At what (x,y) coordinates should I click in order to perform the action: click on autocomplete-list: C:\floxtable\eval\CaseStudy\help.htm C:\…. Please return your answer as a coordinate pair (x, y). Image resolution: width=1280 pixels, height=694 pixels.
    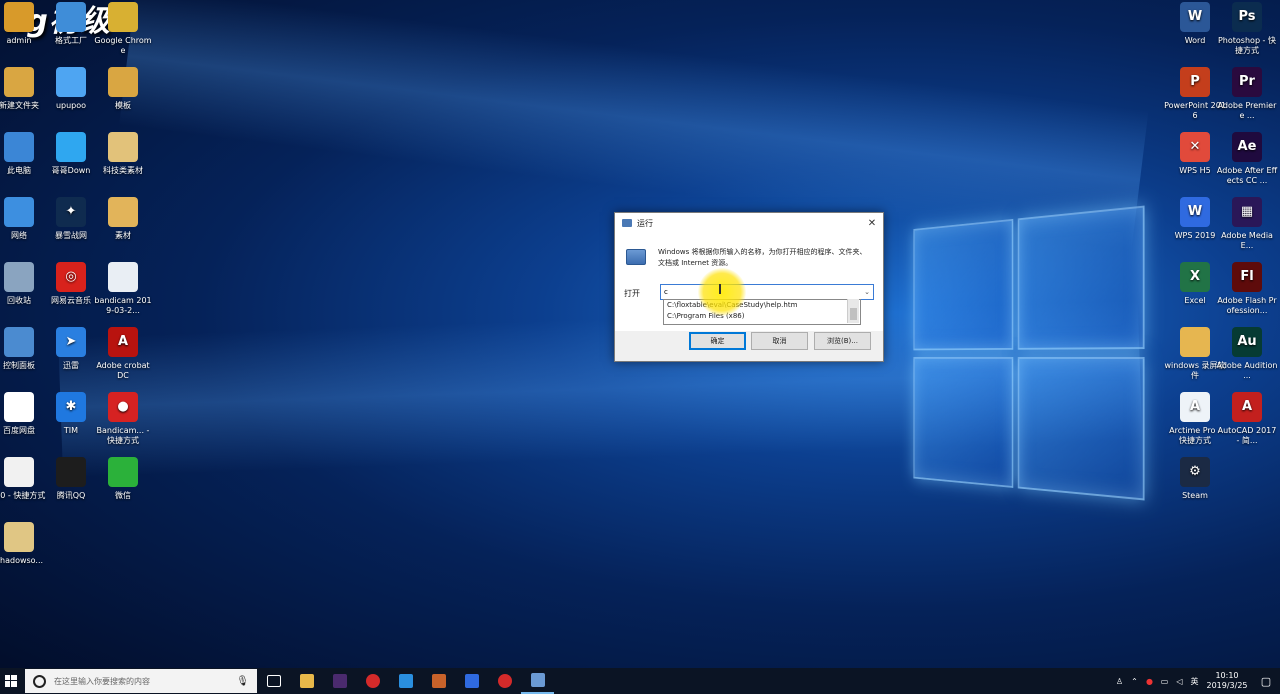
    Looking at the image, I should click on (762, 312).